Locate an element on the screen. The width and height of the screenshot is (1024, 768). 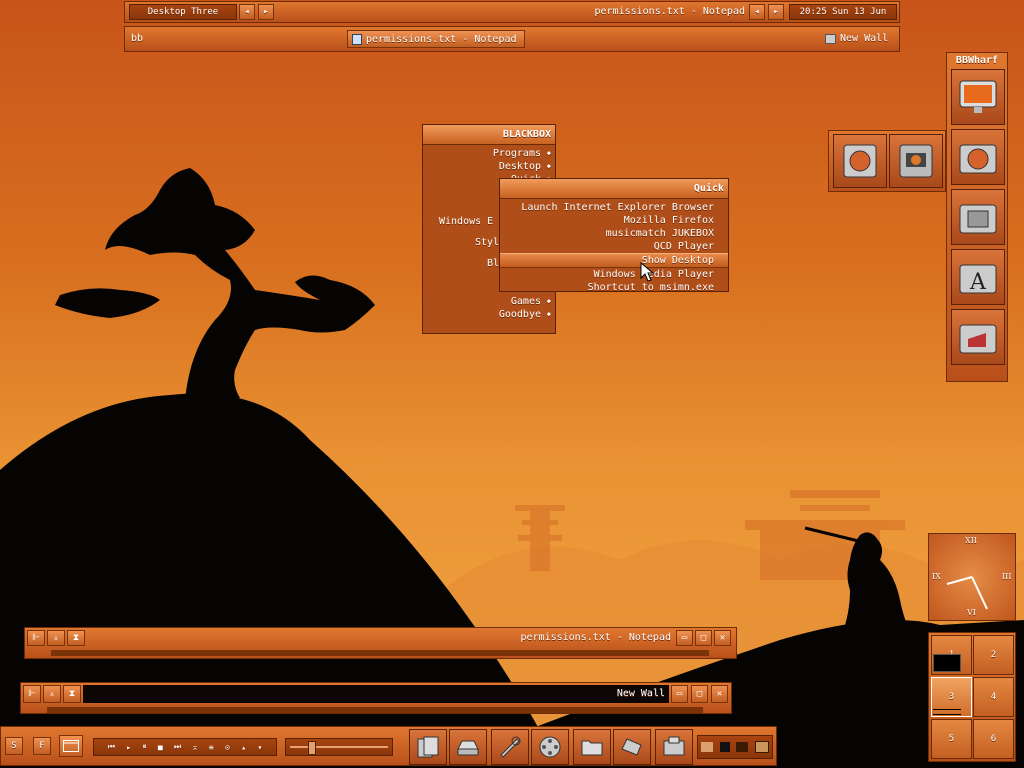
drive-icon is located at coordinates (468, 747).